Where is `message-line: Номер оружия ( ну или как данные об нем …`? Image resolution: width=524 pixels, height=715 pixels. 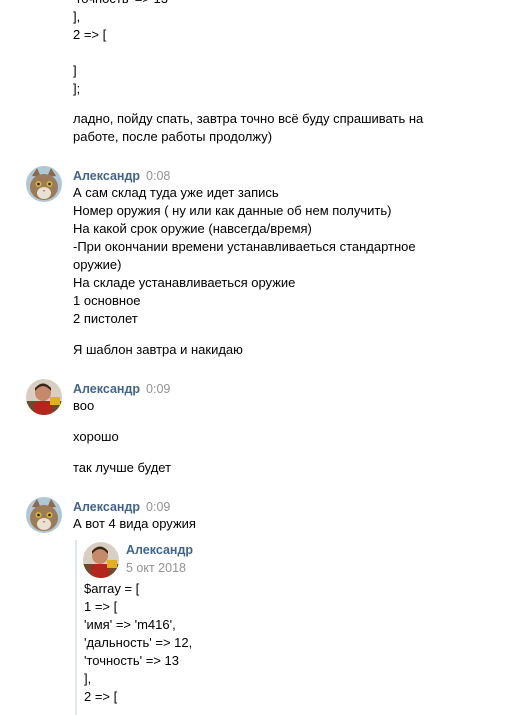
message-line: Номер оружия ( ну или как данные об нем … is located at coordinates (232, 210).